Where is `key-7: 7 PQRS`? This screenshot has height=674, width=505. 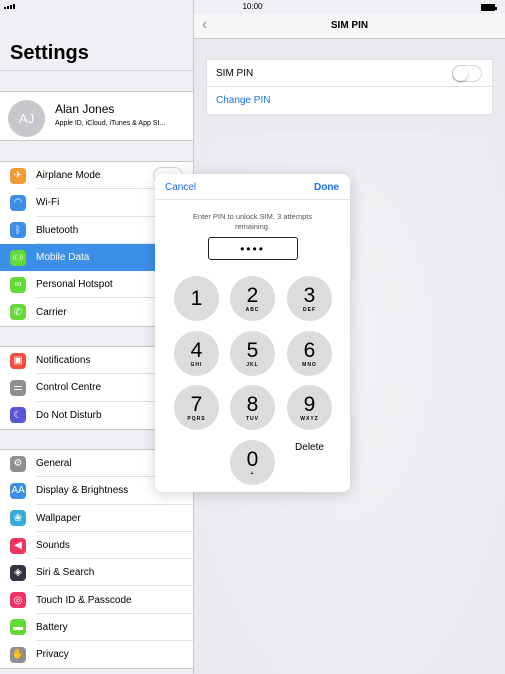 key-7: 7 PQRS is located at coordinates (196, 407).